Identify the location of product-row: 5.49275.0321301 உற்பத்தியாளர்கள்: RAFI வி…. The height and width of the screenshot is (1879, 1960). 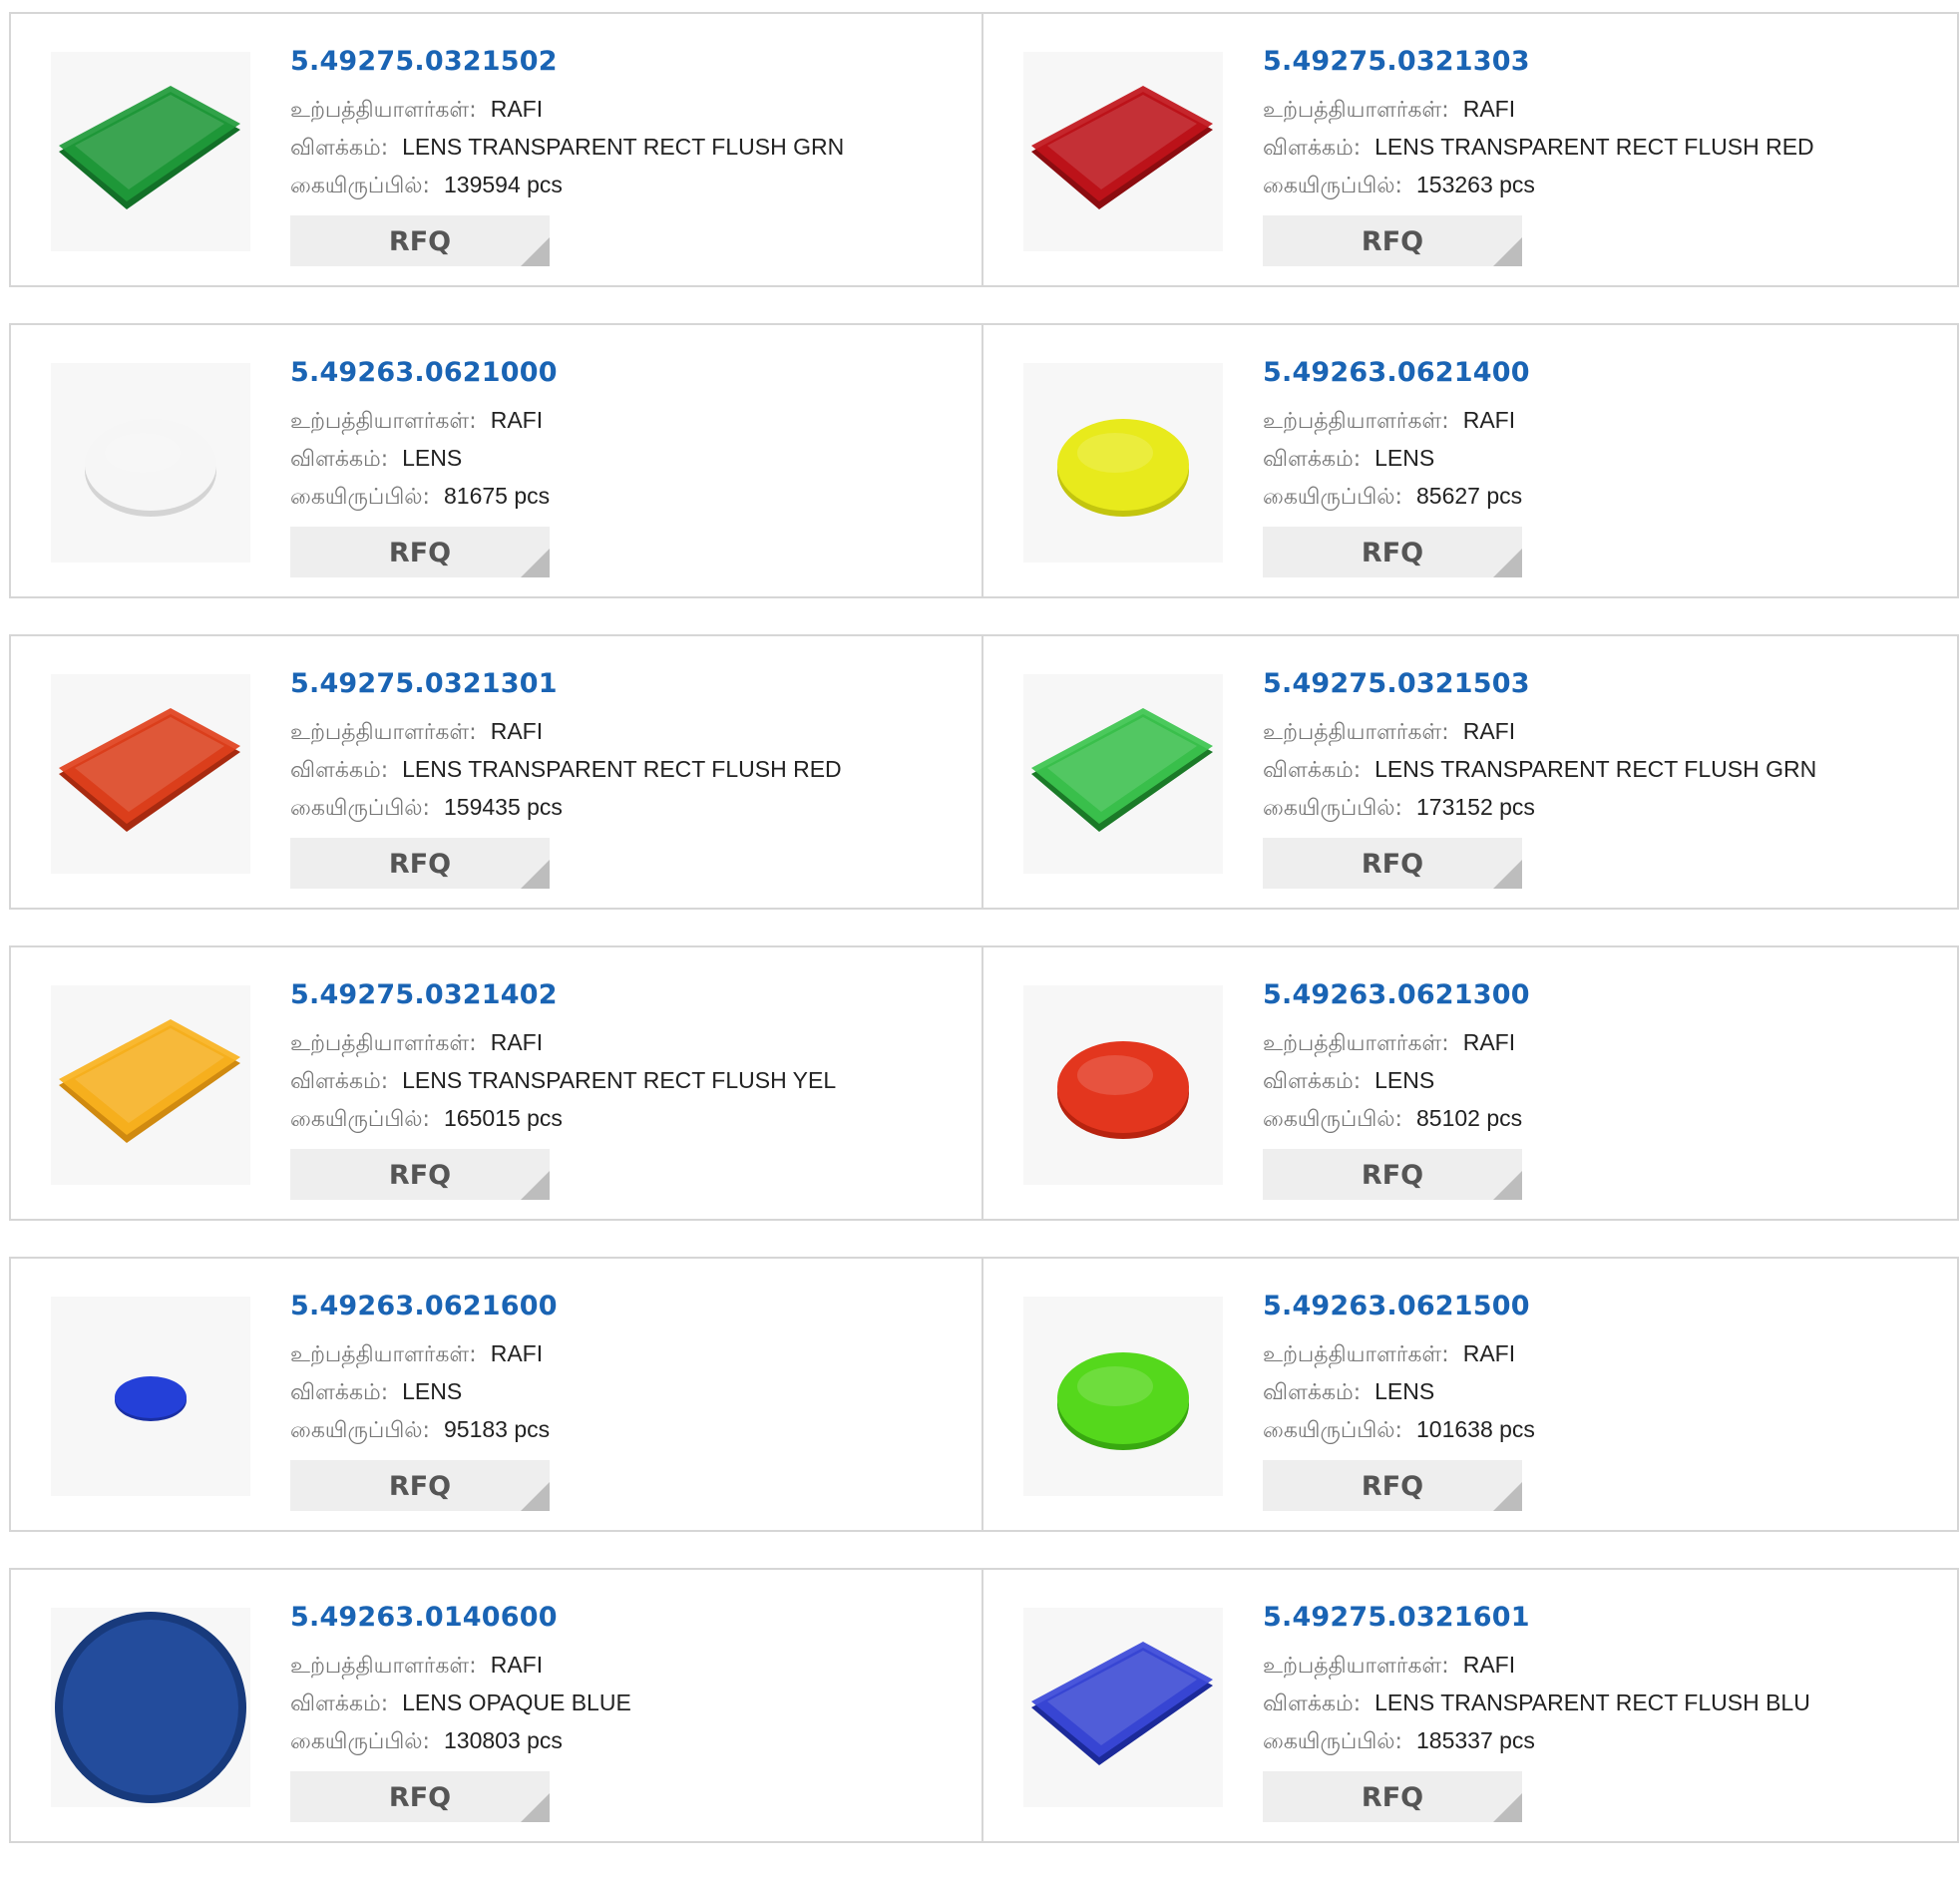
(985, 772).